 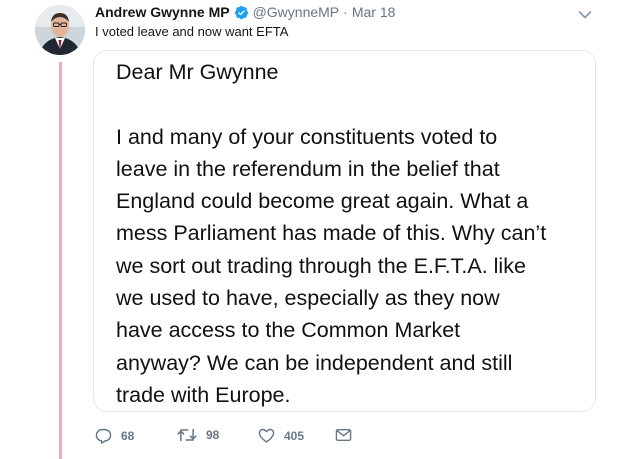 I want to click on letter-salutation: Dear Mr Gwynne, so click(x=197, y=72).